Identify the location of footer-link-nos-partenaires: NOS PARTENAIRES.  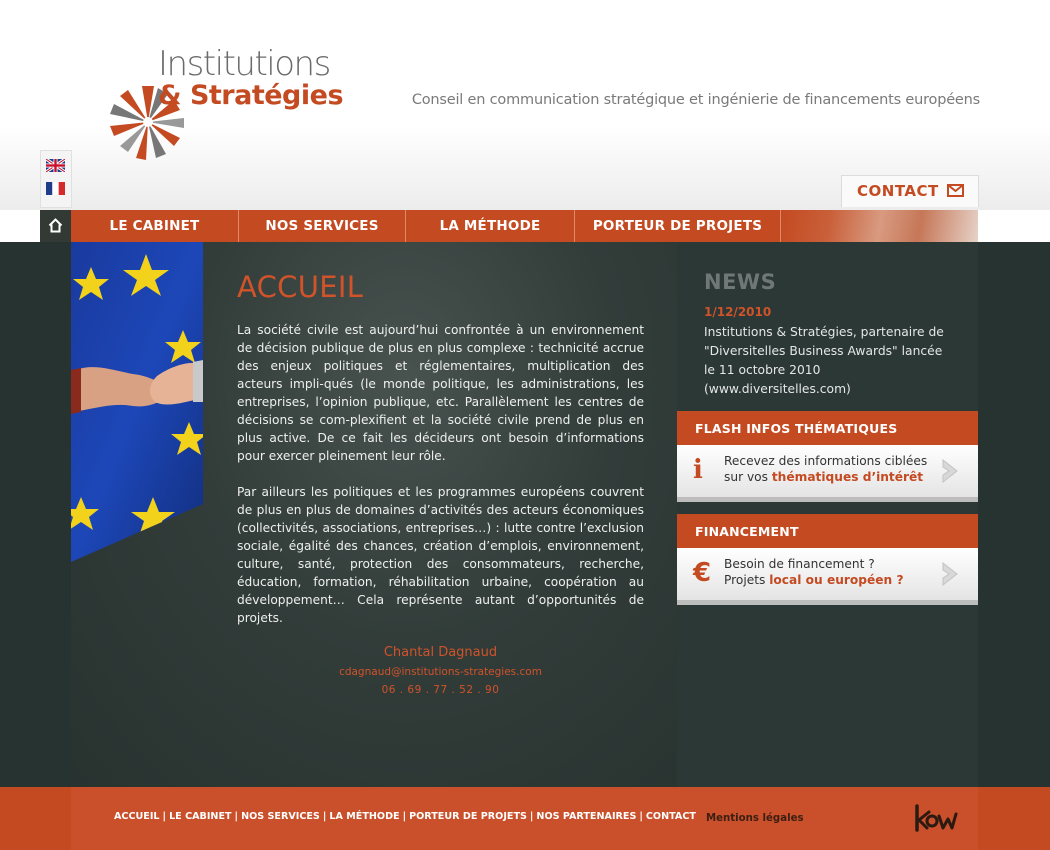
(586, 816).